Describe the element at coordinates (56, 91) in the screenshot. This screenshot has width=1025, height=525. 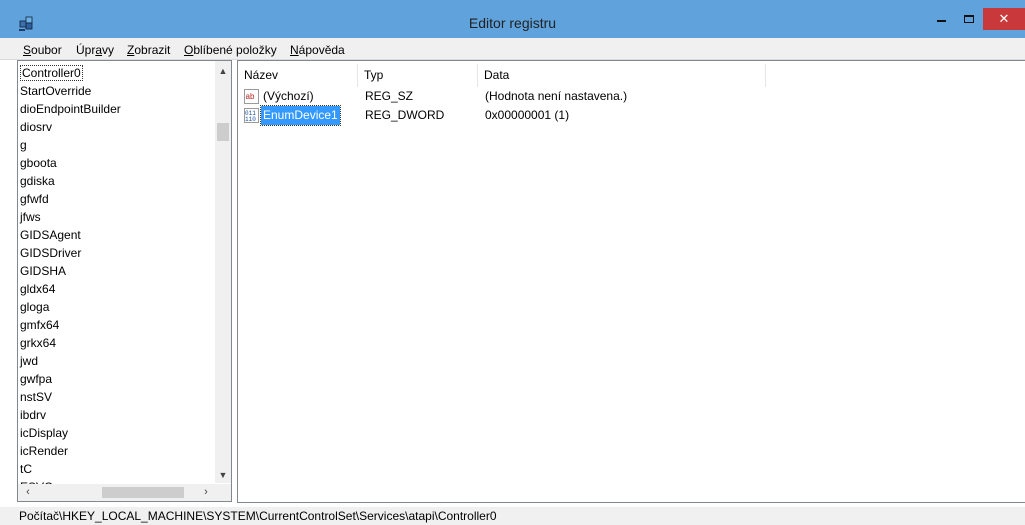
I see `tree-item-label: StartOverride` at that location.